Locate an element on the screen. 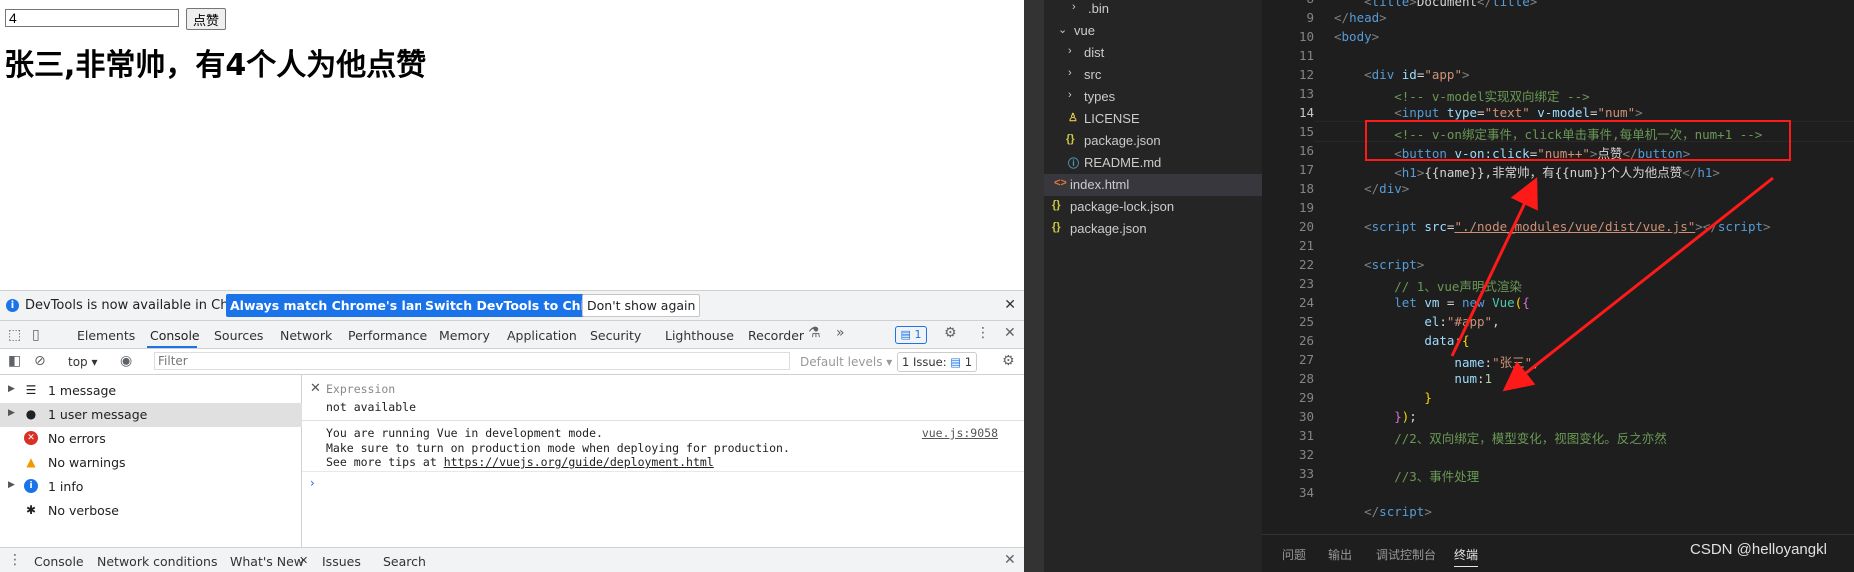  dont-show-again-button: Don't show again is located at coordinates (641, 305).